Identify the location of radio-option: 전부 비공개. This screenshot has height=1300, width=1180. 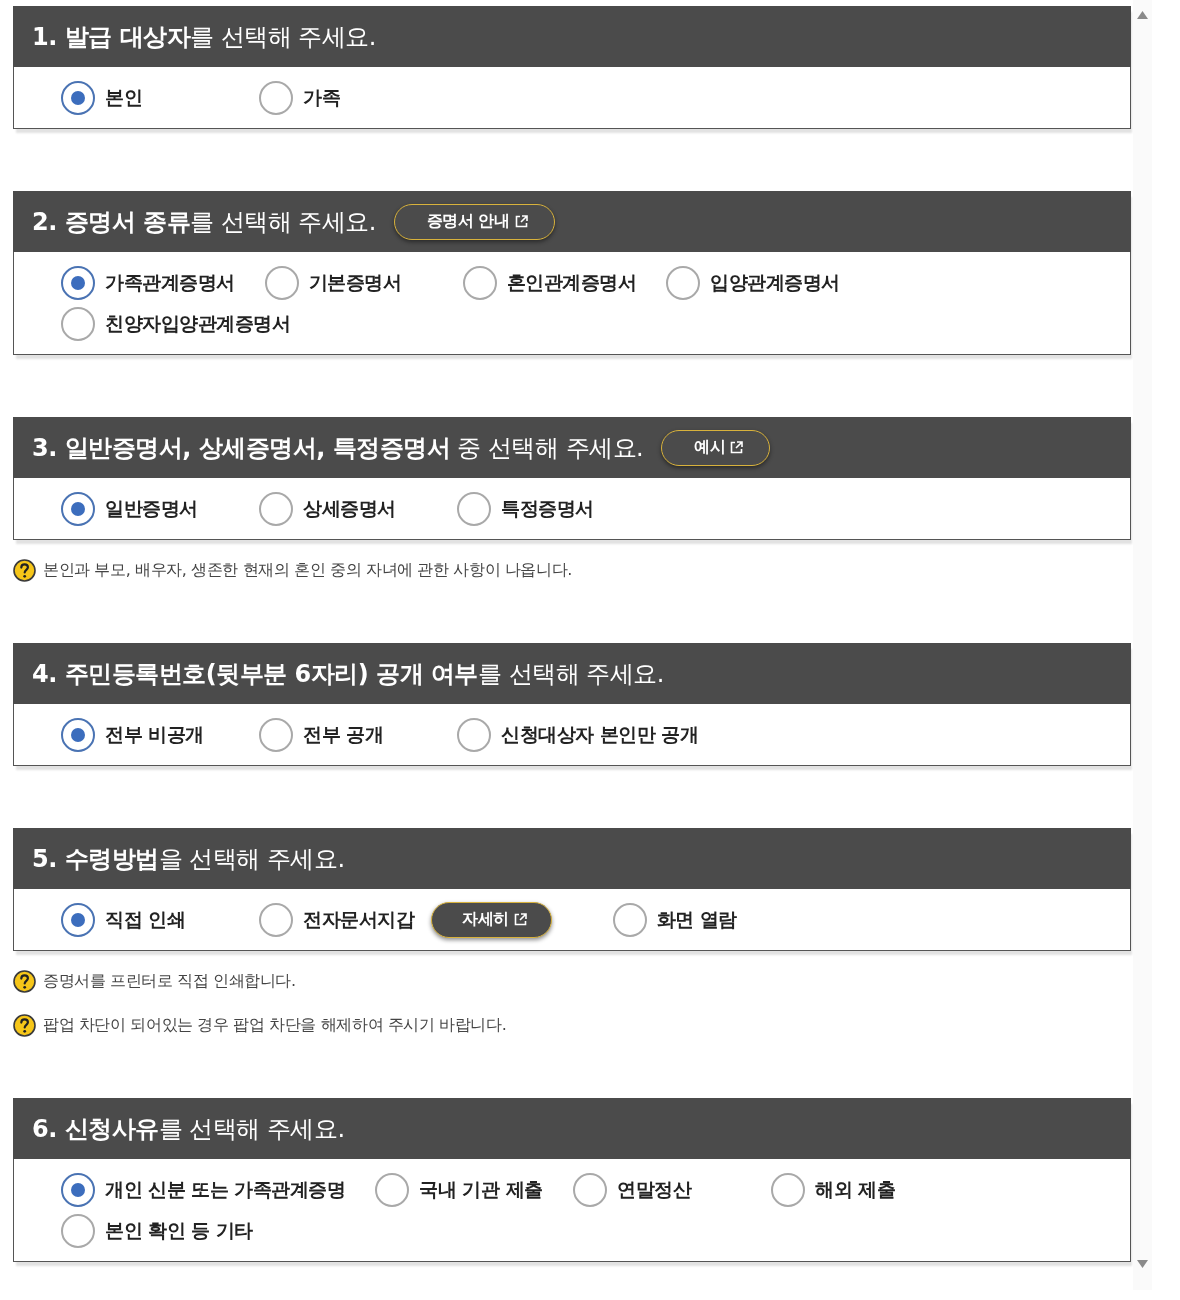
(132, 734).